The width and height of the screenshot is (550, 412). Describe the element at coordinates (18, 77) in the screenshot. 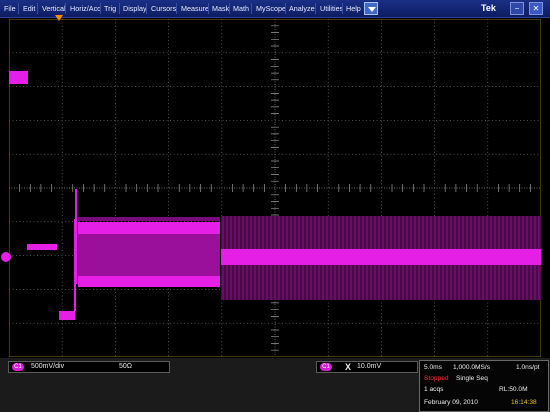

I see `waveform-initial-pulse` at that location.